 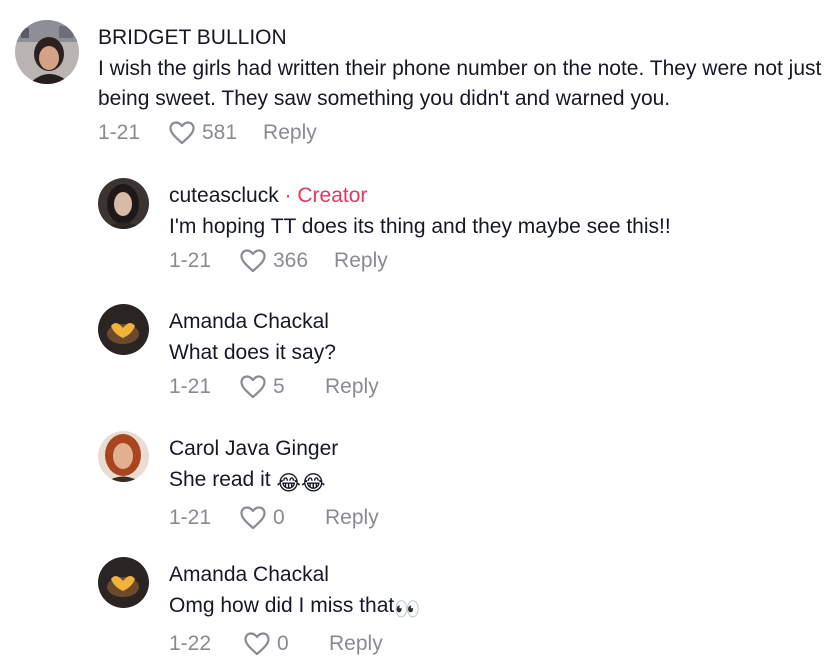 What do you see at coordinates (503, 518) in the screenshot?
I see `comment-meta: 1-21 0 Reply` at bounding box center [503, 518].